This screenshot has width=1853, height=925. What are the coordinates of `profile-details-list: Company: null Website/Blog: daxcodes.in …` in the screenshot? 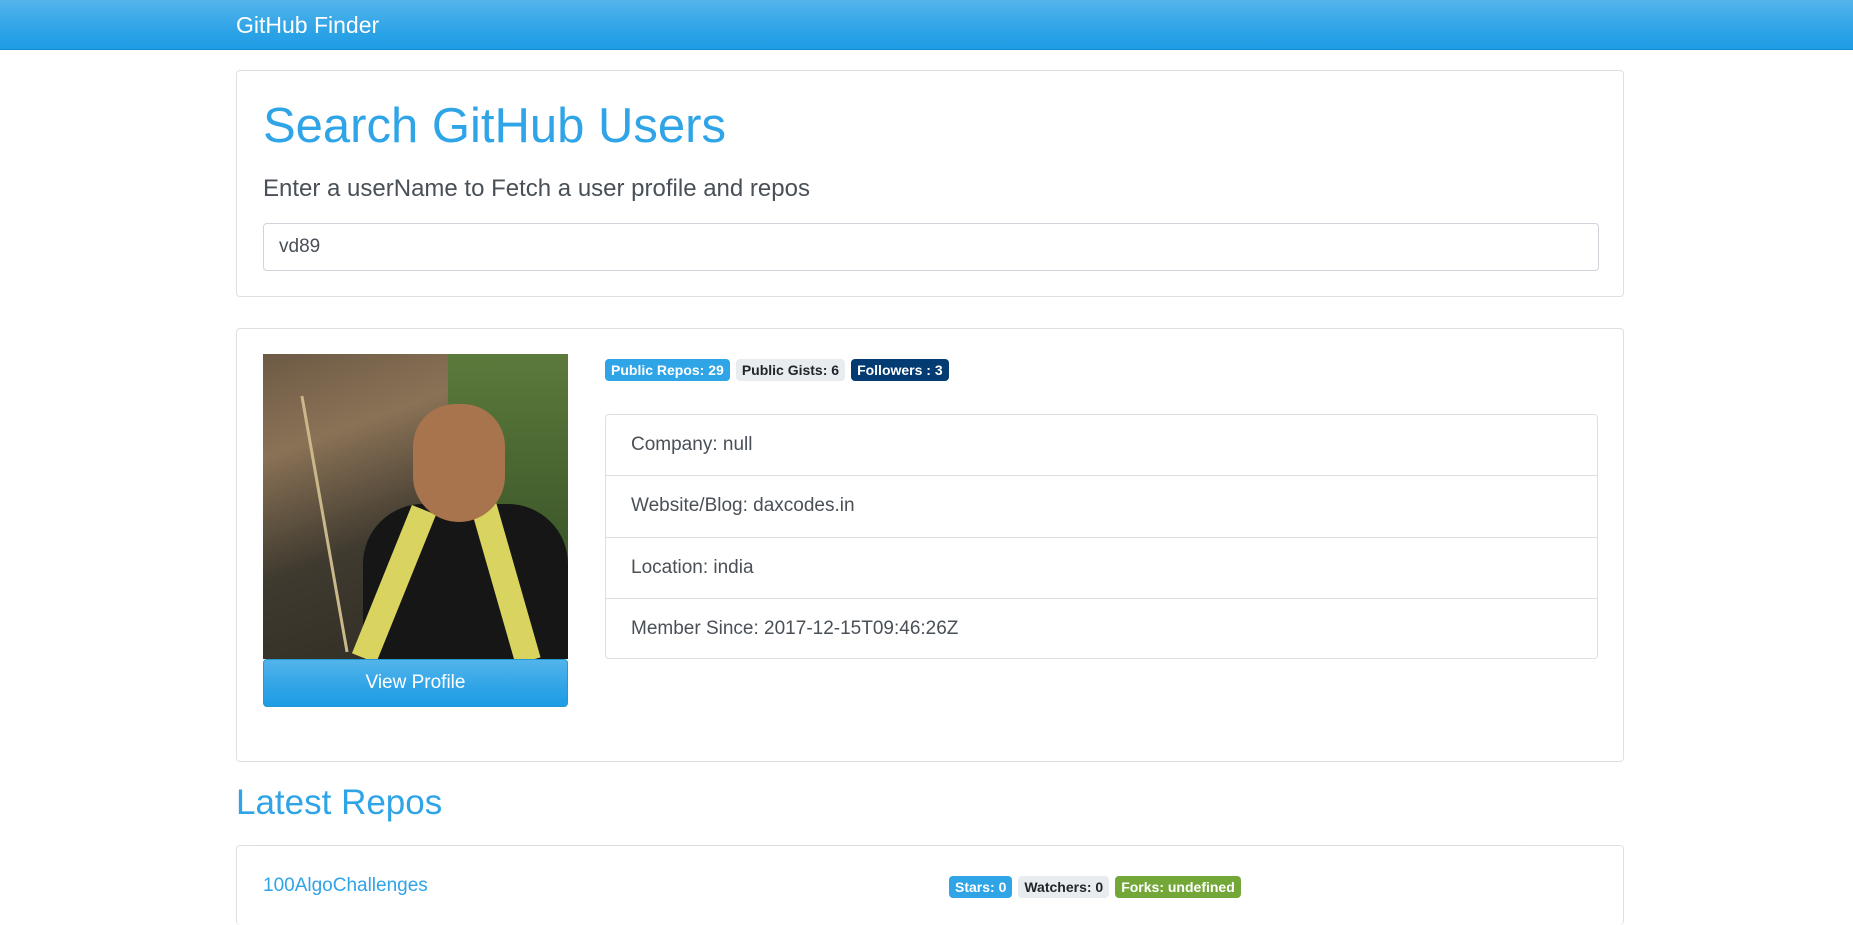 It's located at (1101, 536).